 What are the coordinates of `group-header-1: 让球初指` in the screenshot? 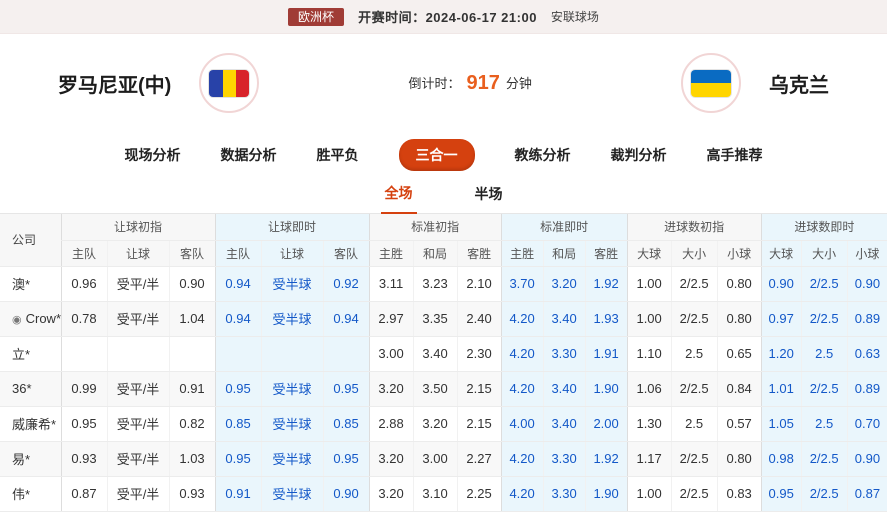 It's located at (138, 227).